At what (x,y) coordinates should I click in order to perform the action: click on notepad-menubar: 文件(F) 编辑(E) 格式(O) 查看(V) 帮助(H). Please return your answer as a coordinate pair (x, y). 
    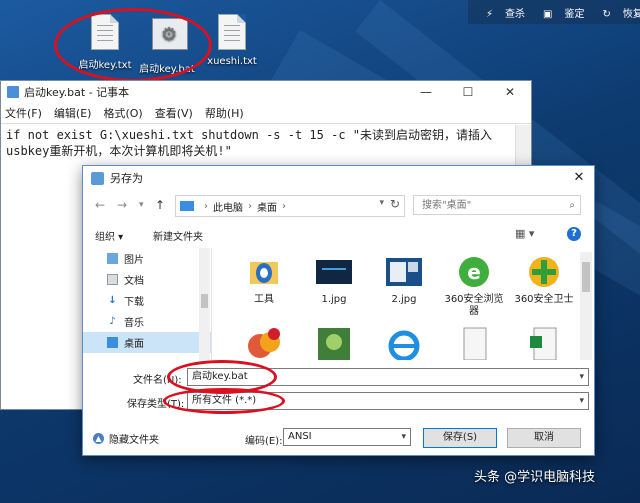
    Looking at the image, I should click on (266, 113).